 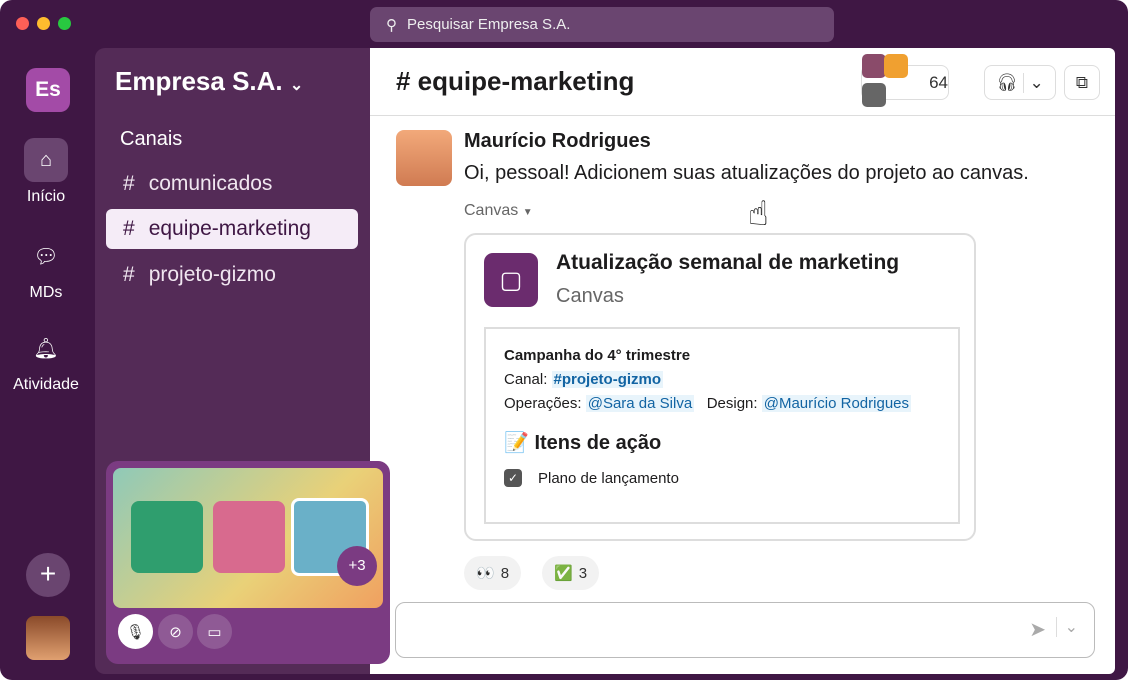 What do you see at coordinates (46, 348) in the screenshot?
I see `bell-icon: 🔔︎` at bounding box center [46, 348].